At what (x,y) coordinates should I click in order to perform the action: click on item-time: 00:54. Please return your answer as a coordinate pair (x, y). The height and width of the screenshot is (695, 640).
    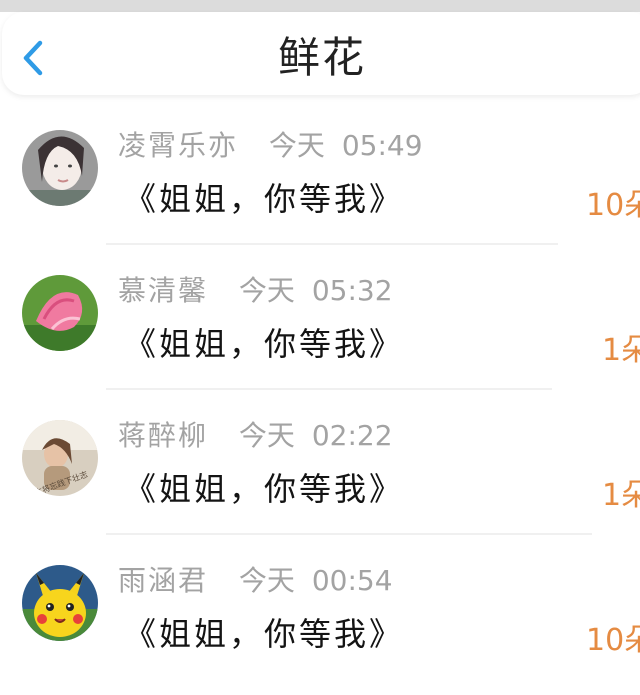
    Looking at the image, I should click on (352, 580).